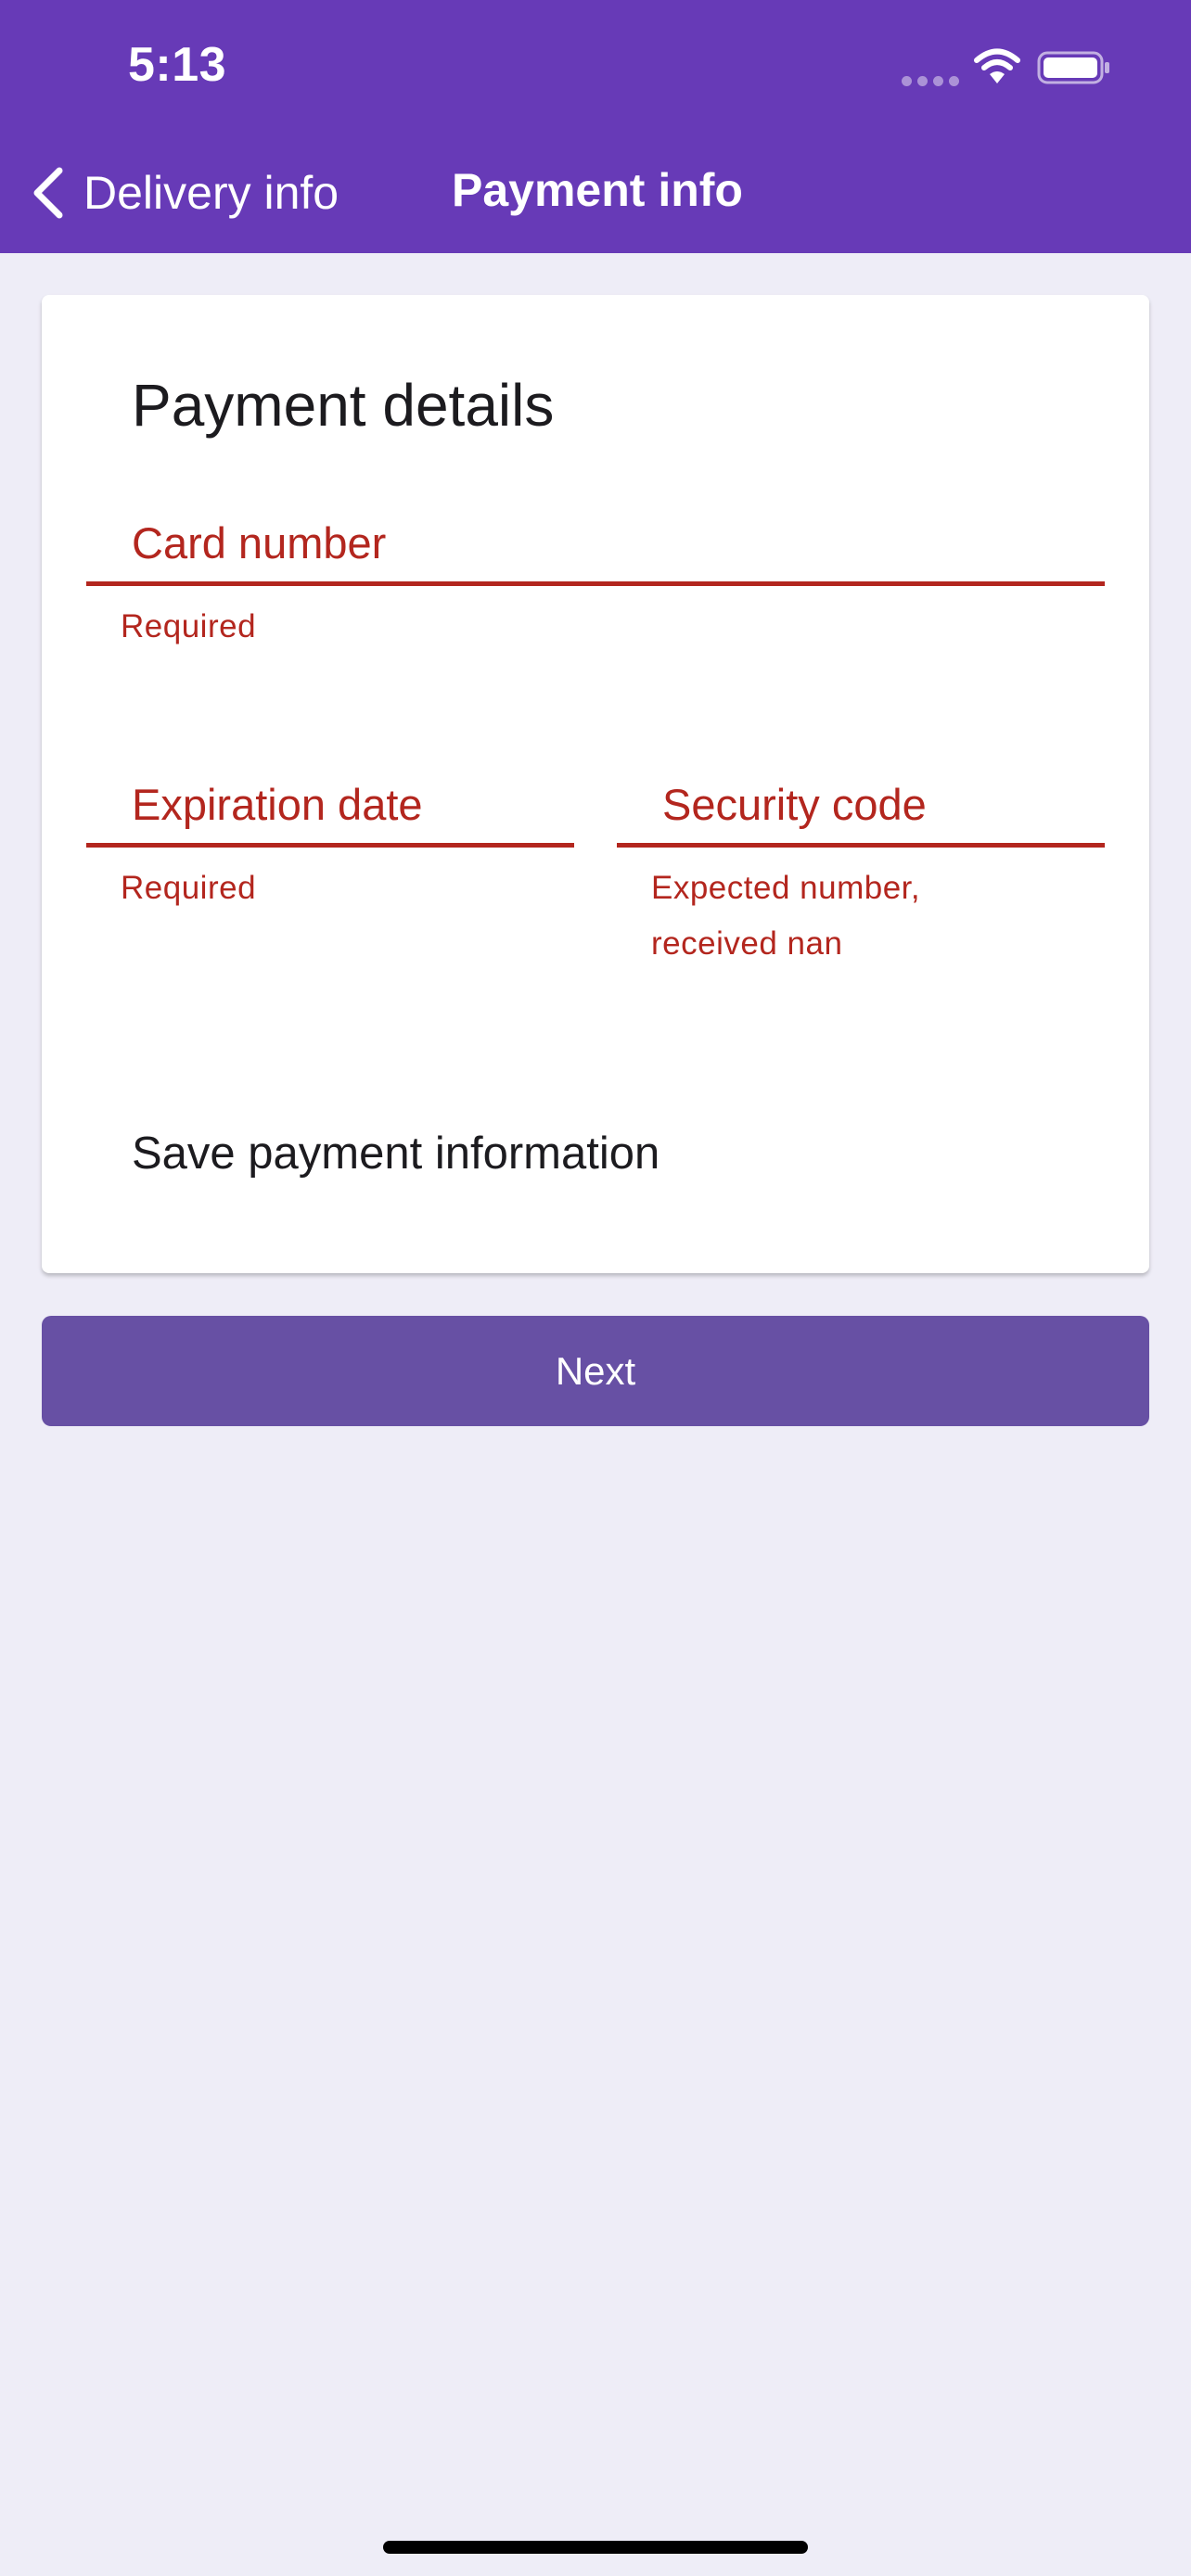 This screenshot has width=1191, height=2576. Describe the element at coordinates (330, 858) in the screenshot. I see `expiration-date-field: Expiration date Required` at that location.